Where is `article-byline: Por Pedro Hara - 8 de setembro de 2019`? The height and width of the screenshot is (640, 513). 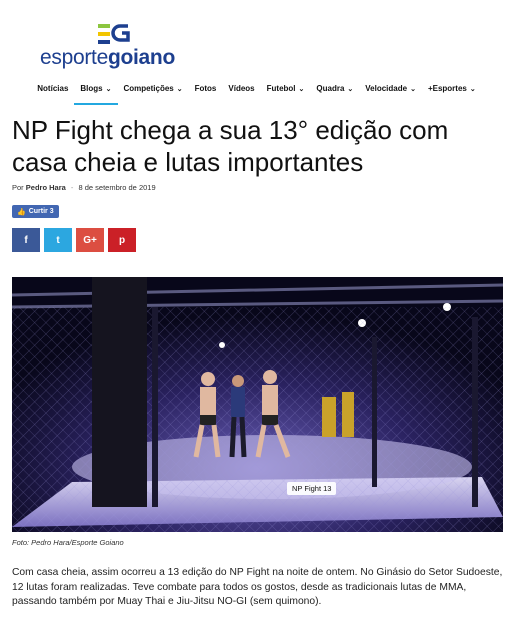 article-byline: Por Pedro Hara - 8 de setembro de 2019 is located at coordinates (84, 187).